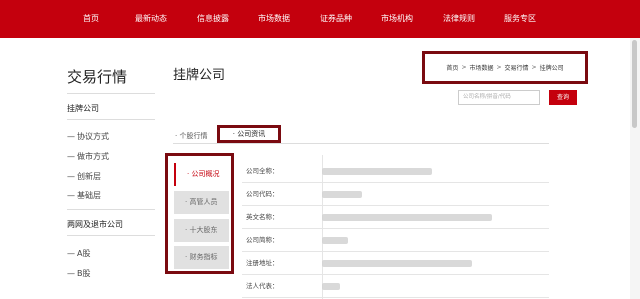 The width and height of the screenshot is (640, 299). Describe the element at coordinates (520, 19) in the screenshot. I see `nav-item-services: 服务专区` at that location.